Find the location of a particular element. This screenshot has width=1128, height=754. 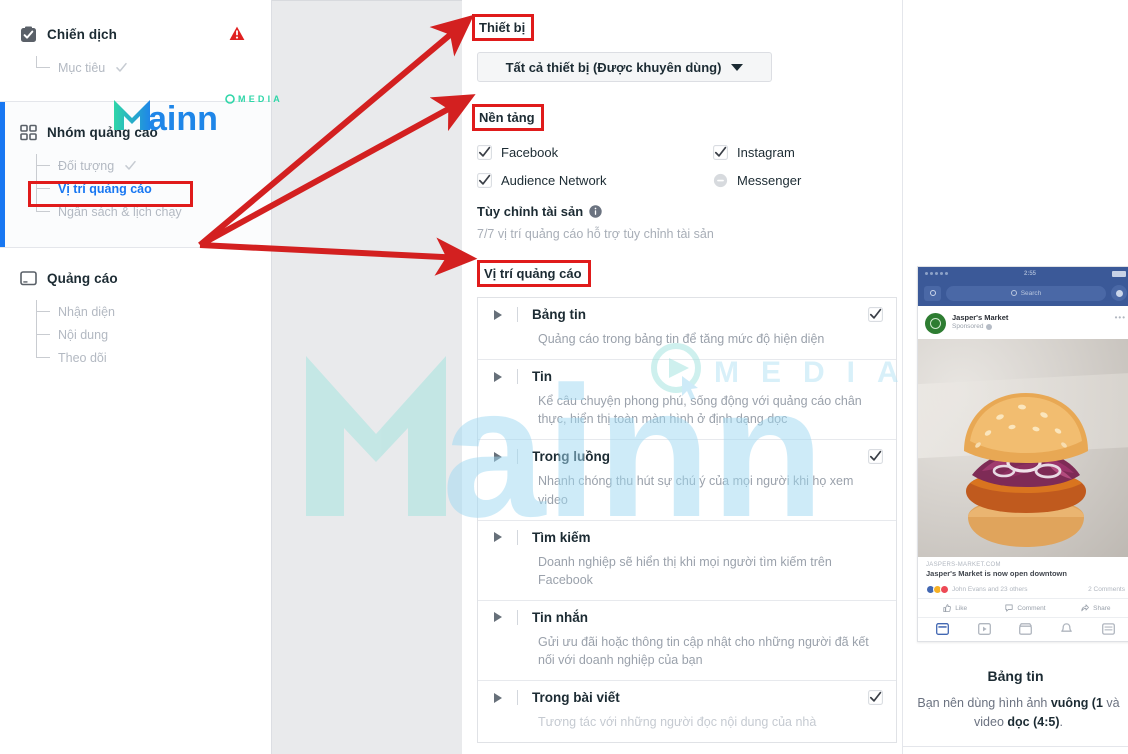

marketplace-tab is located at coordinates (1025, 629).